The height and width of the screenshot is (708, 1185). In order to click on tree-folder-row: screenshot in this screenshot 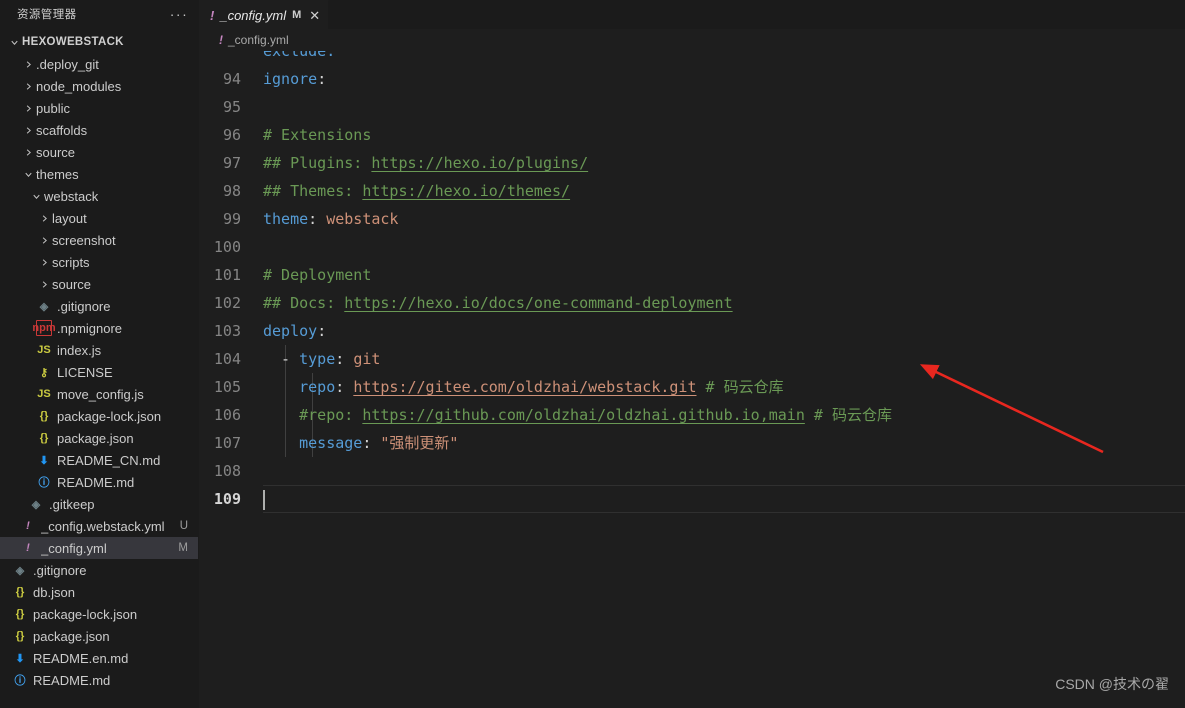, I will do `click(99, 240)`.